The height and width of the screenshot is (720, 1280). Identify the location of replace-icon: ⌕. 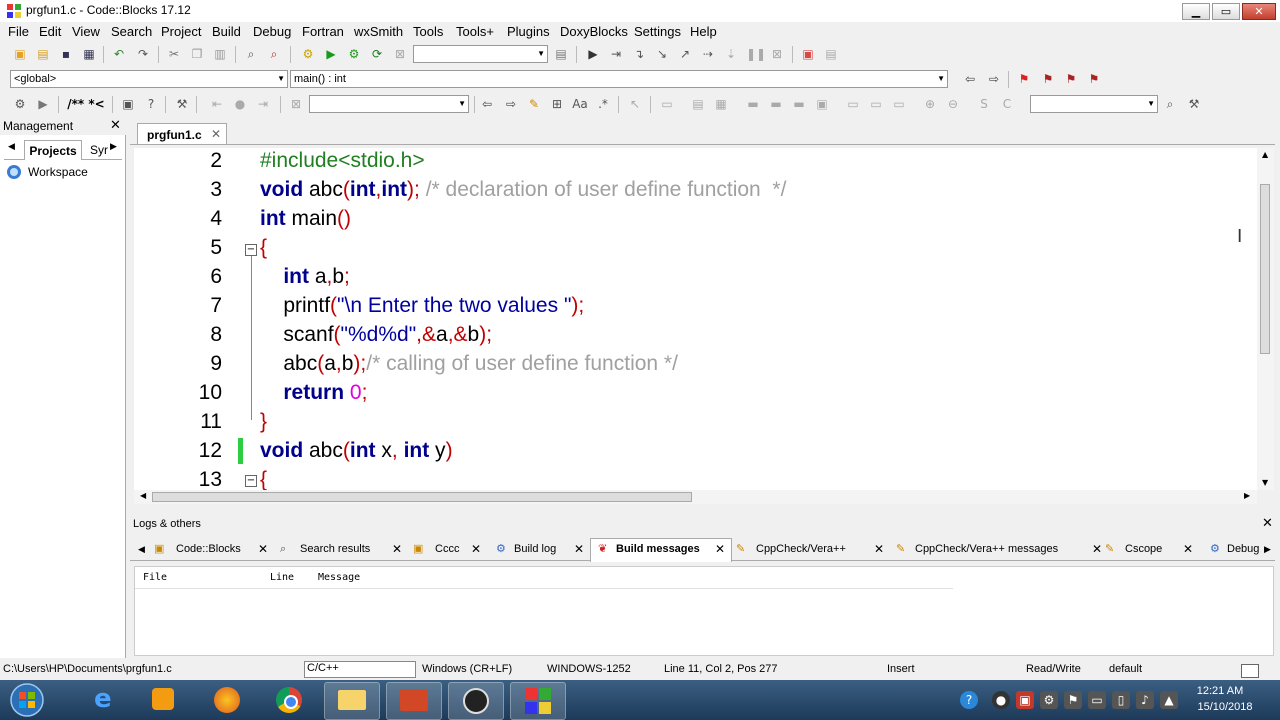
(274, 54).